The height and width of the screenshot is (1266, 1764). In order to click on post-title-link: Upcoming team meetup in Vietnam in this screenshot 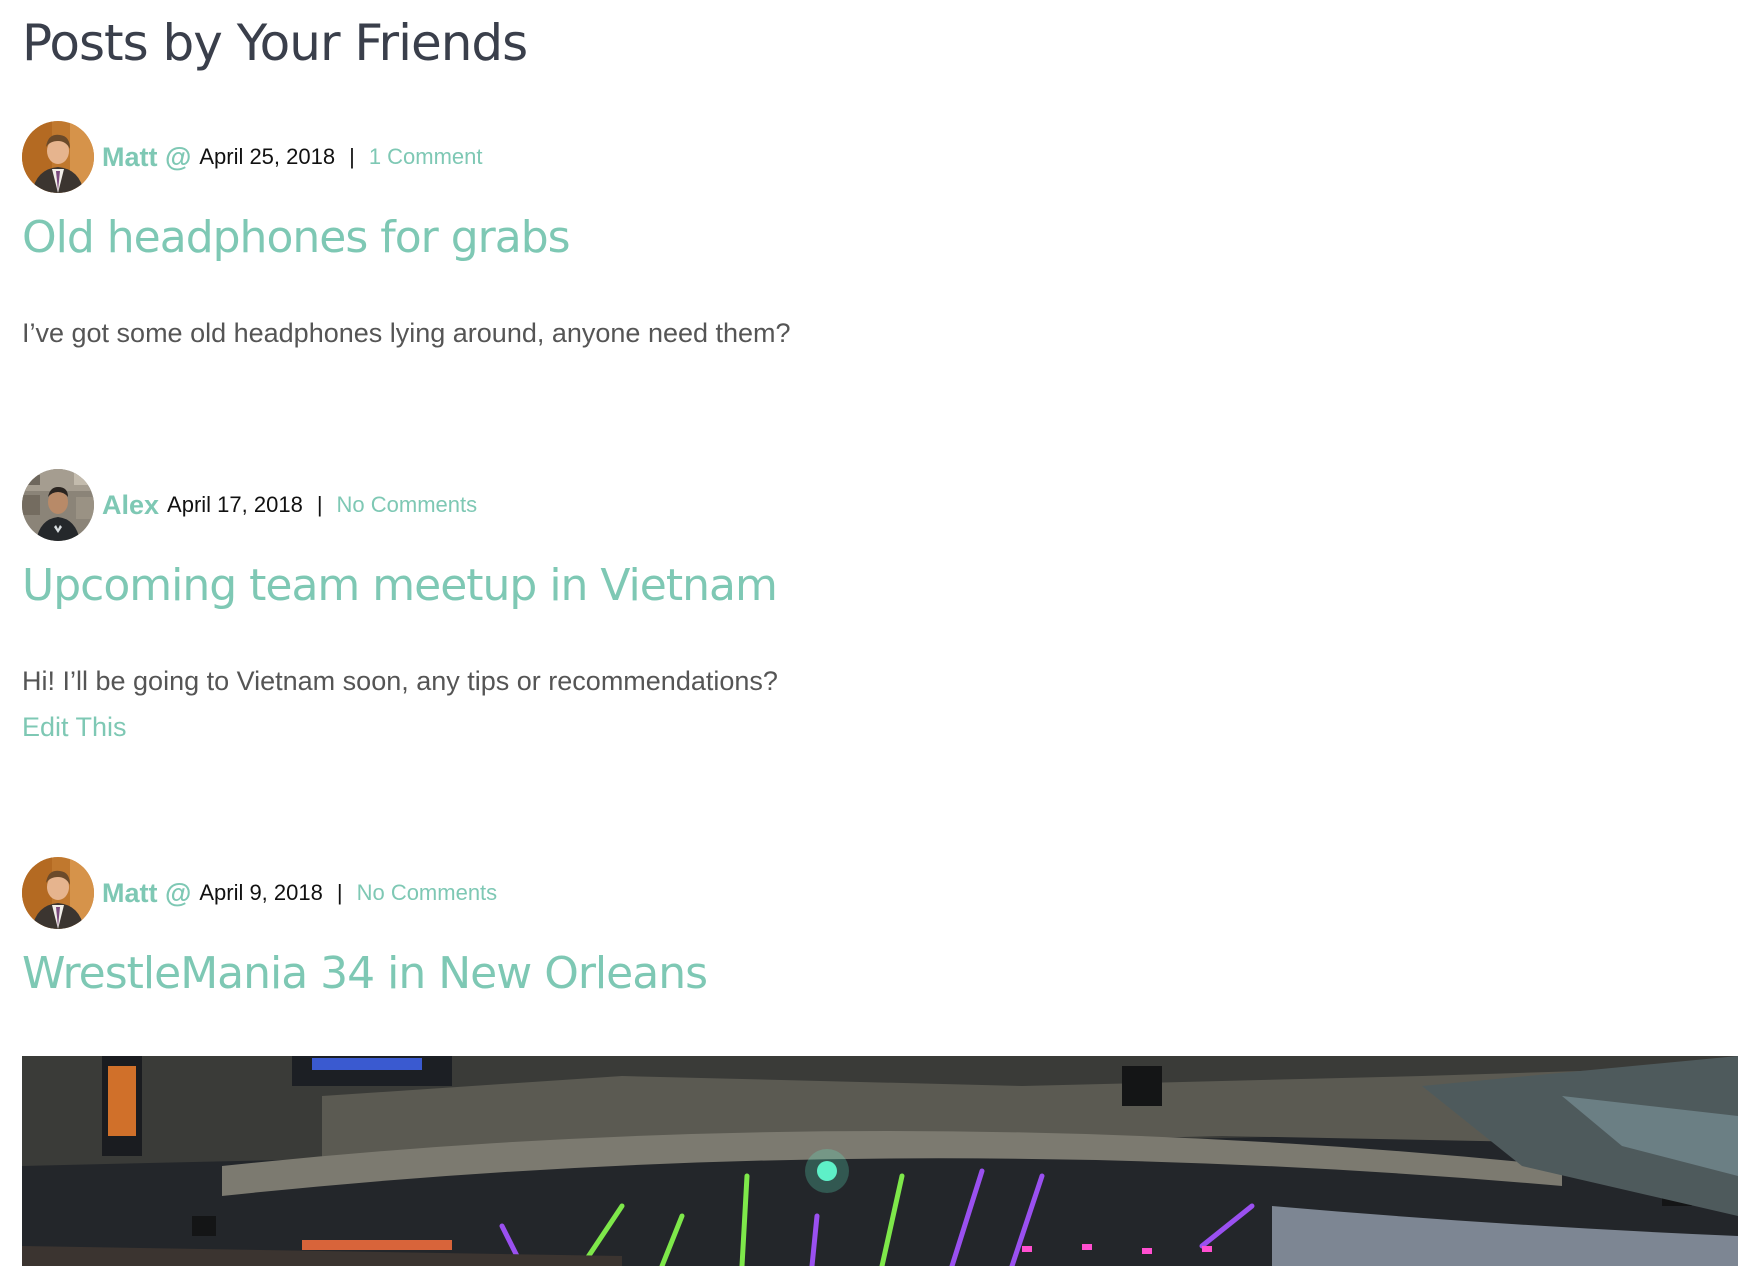, I will do `click(400, 585)`.